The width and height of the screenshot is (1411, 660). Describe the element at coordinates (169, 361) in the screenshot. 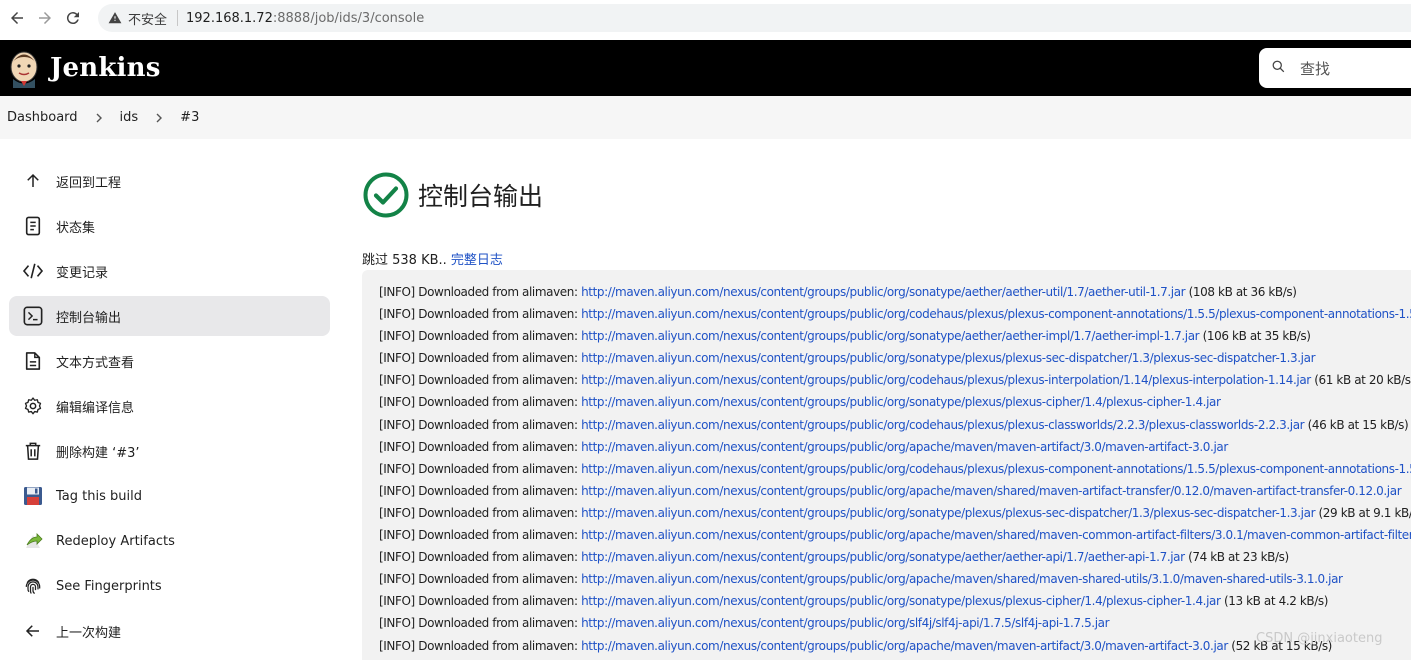

I see `sidebar-item-plain-text: 文本方式查看` at that location.